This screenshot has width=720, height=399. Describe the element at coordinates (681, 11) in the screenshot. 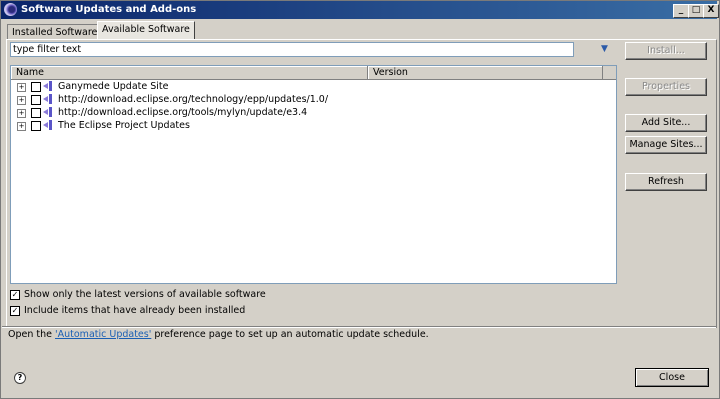

I see `minimize-button: _` at that location.